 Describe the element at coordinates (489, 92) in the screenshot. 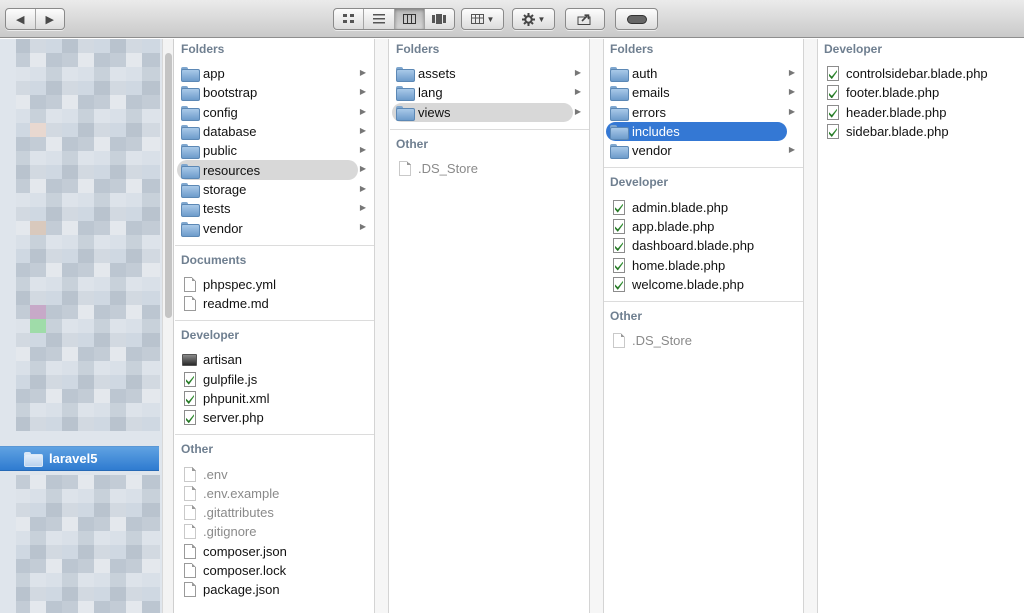

I see `folder-item: lang ▶` at that location.